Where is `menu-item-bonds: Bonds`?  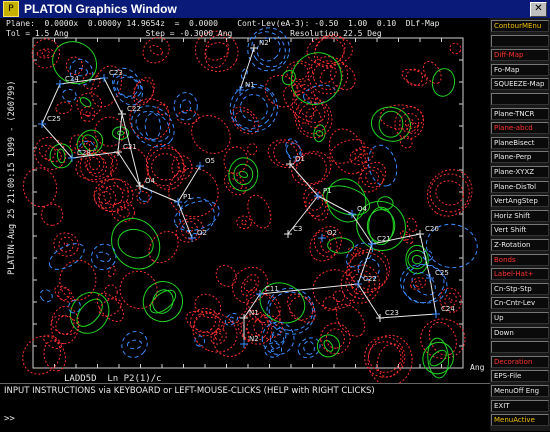
menu-item-bonds: Bonds is located at coordinates (520, 259).